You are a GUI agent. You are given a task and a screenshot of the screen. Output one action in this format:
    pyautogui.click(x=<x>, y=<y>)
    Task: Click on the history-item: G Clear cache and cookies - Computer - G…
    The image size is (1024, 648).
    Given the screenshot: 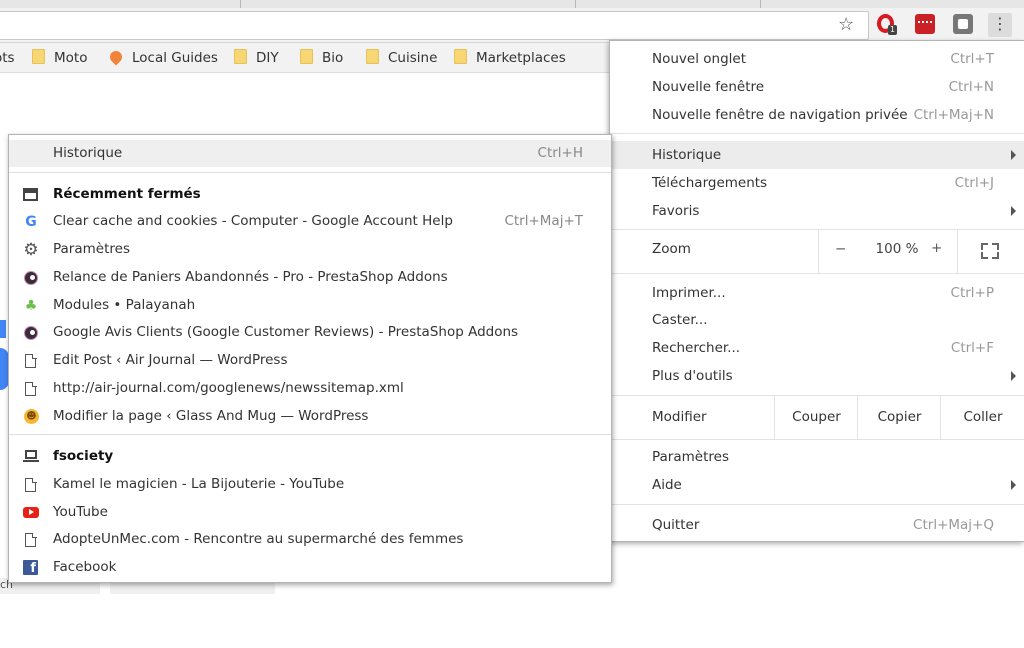 What is the action you would take?
    pyautogui.click(x=310, y=221)
    